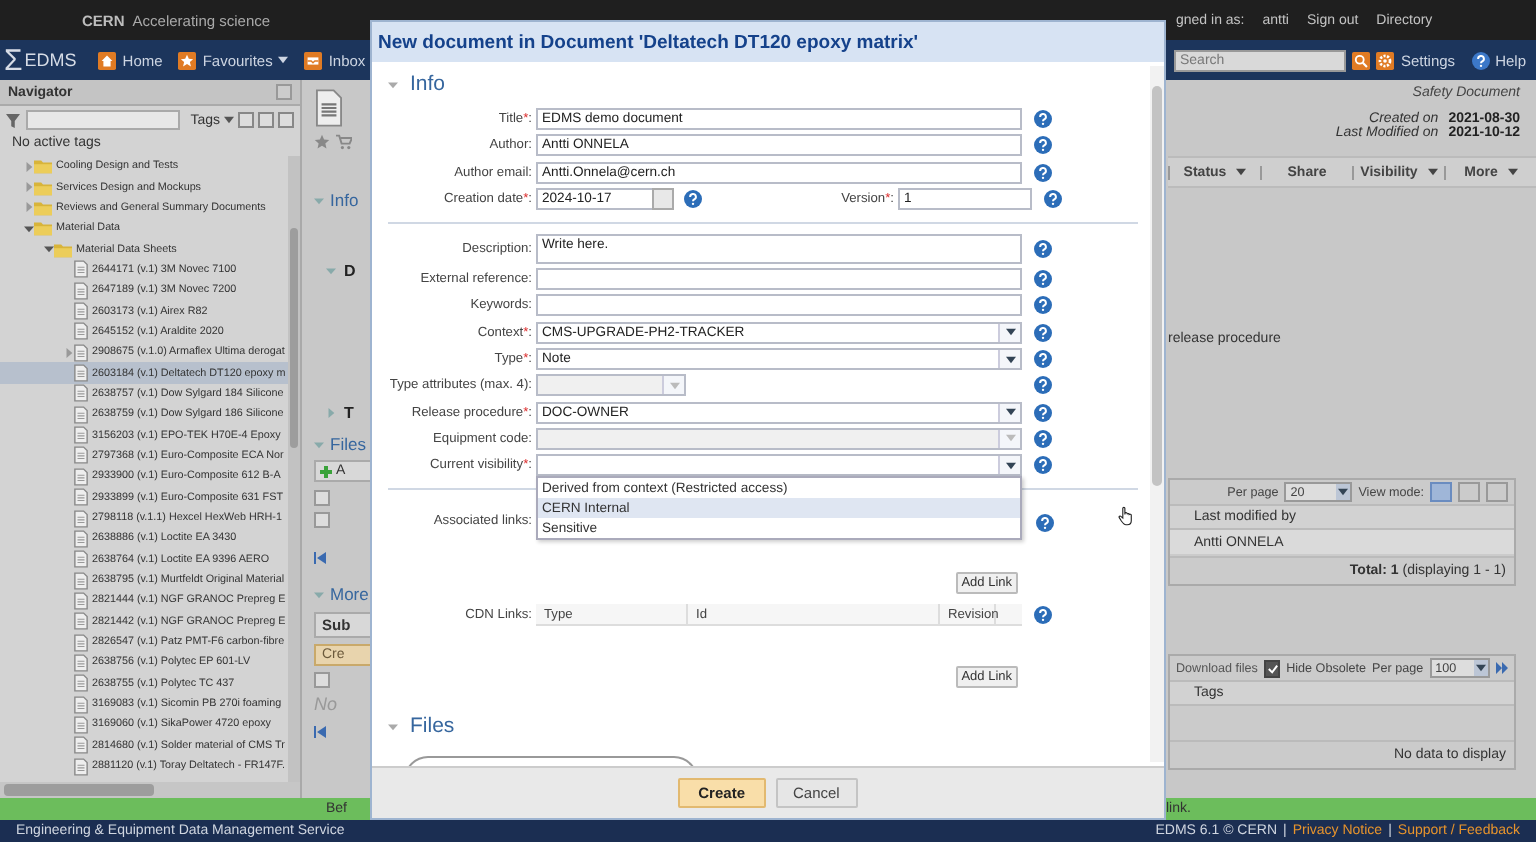 This screenshot has height=842, width=1536. What do you see at coordinates (768, 42) in the screenshot?
I see `dialog-title: New document in Document 'Deltatech DT120 epoxy matrix'` at bounding box center [768, 42].